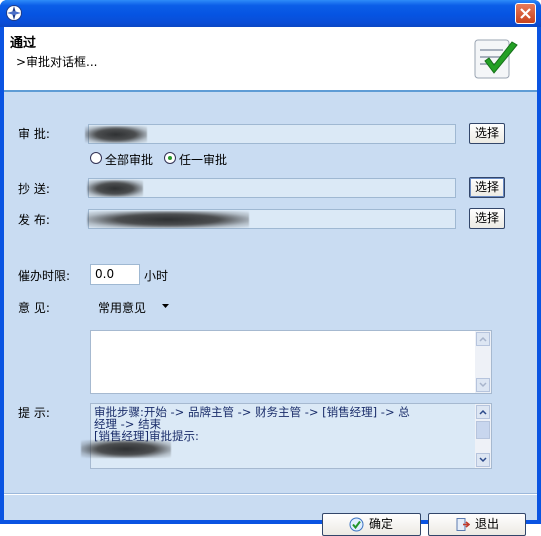  Describe the element at coordinates (270, 13) in the screenshot. I see `title-bar` at that location.